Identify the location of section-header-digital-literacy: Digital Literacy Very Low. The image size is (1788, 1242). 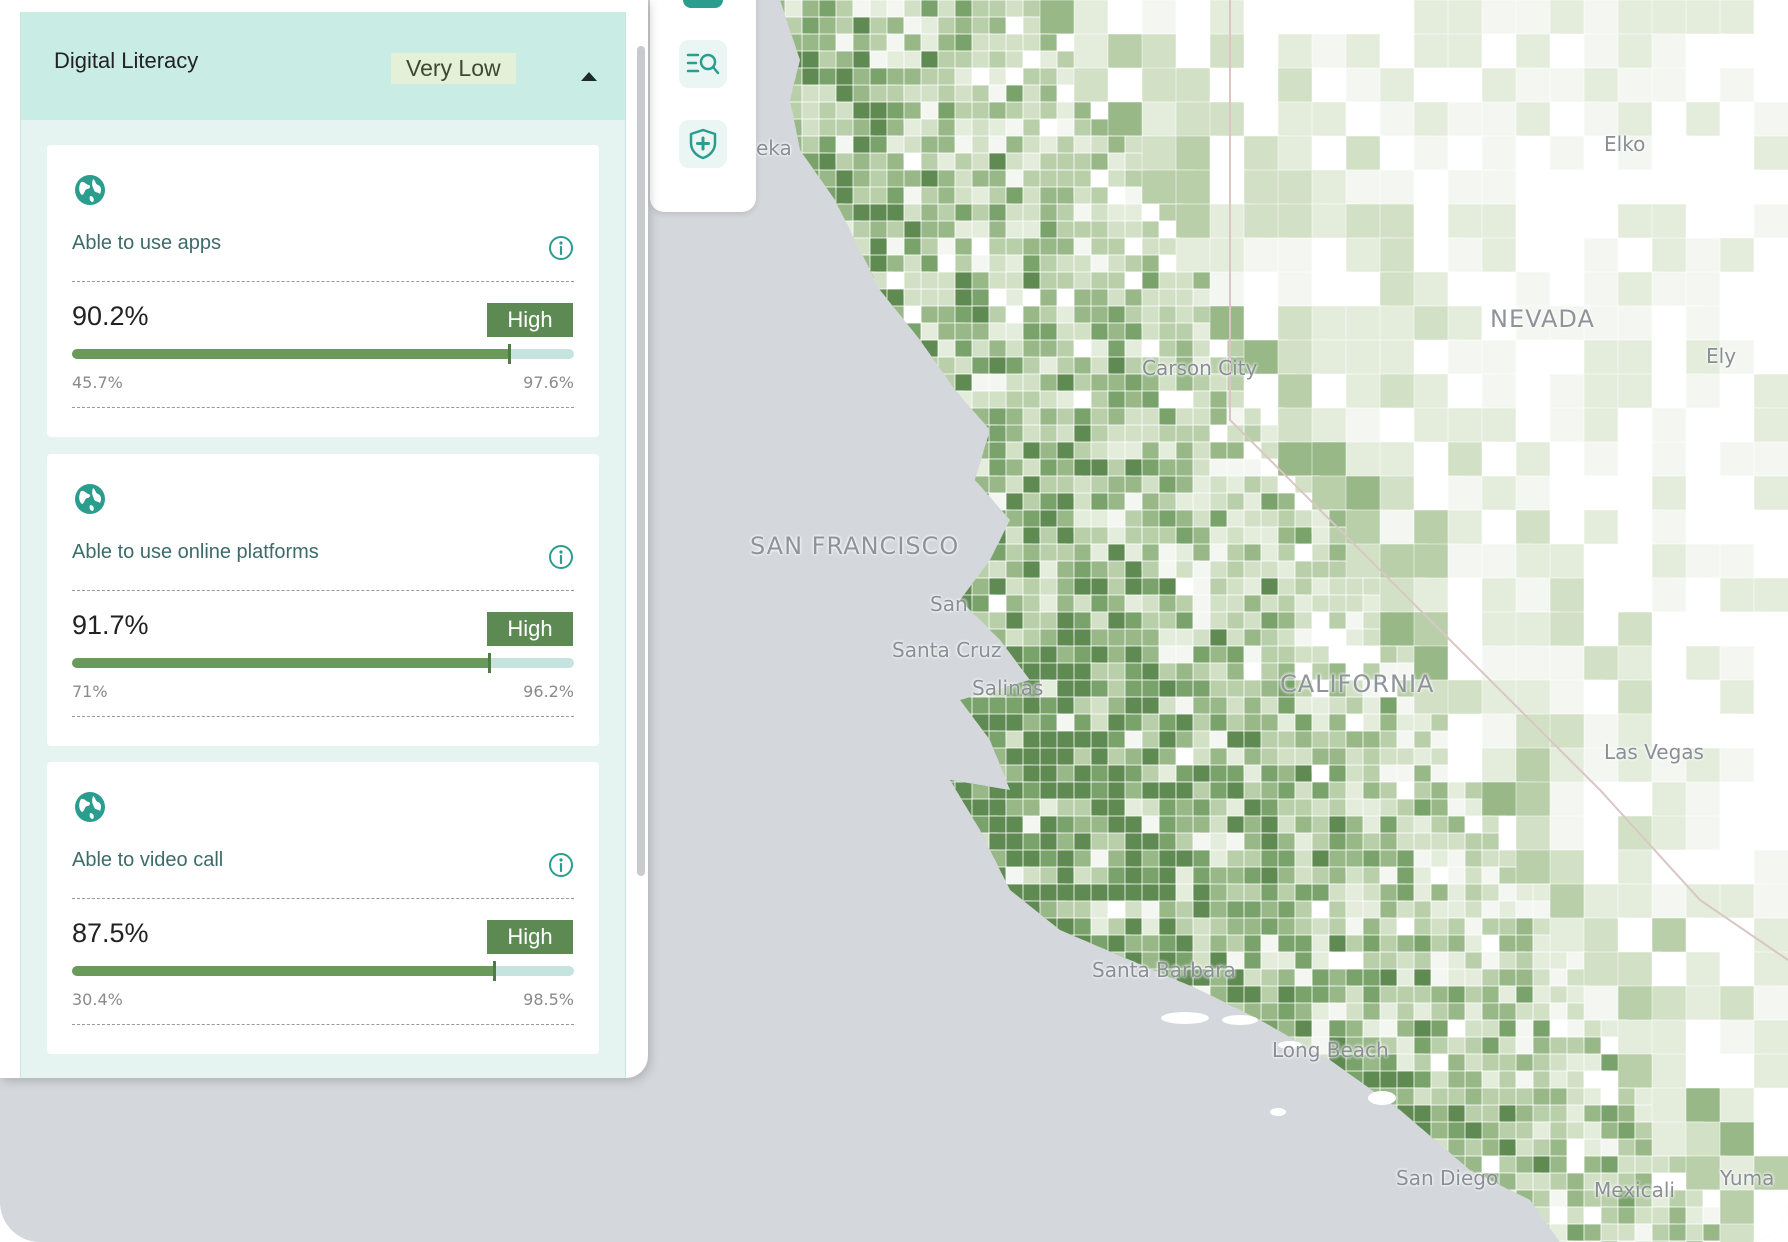
(323, 66).